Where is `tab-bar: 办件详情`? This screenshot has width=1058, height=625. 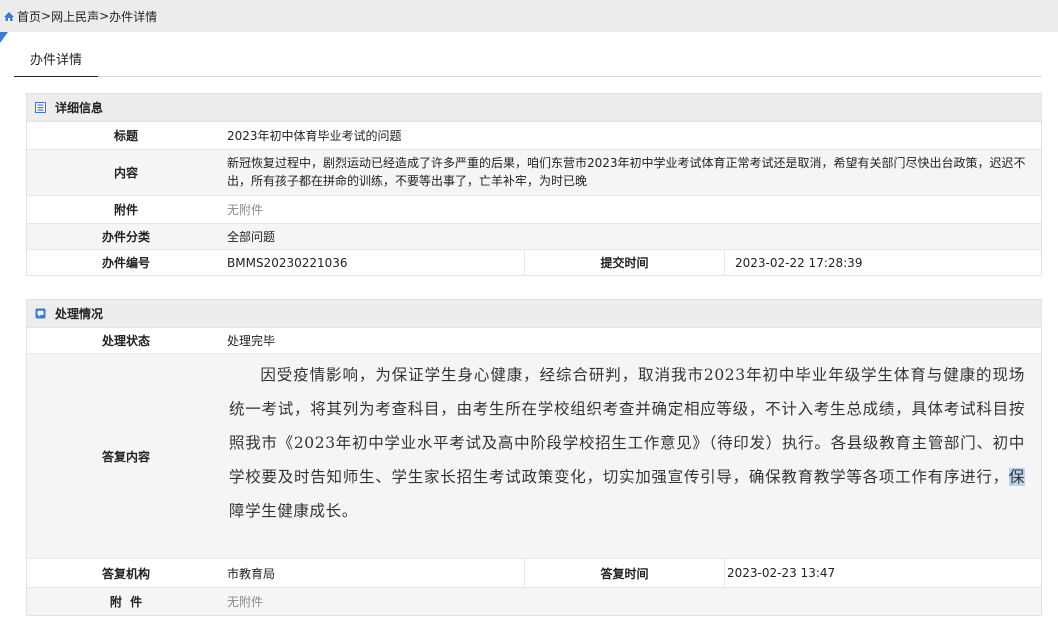
tab-bar: 办件详情 is located at coordinates (528, 62).